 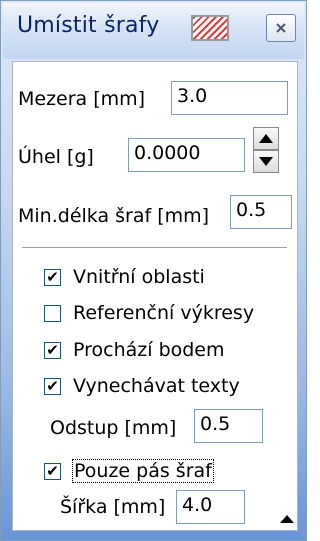 What do you see at coordinates (261, 212) in the screenshot?
I see `min-length-input: 0.5` at bounding box center [261, 212].